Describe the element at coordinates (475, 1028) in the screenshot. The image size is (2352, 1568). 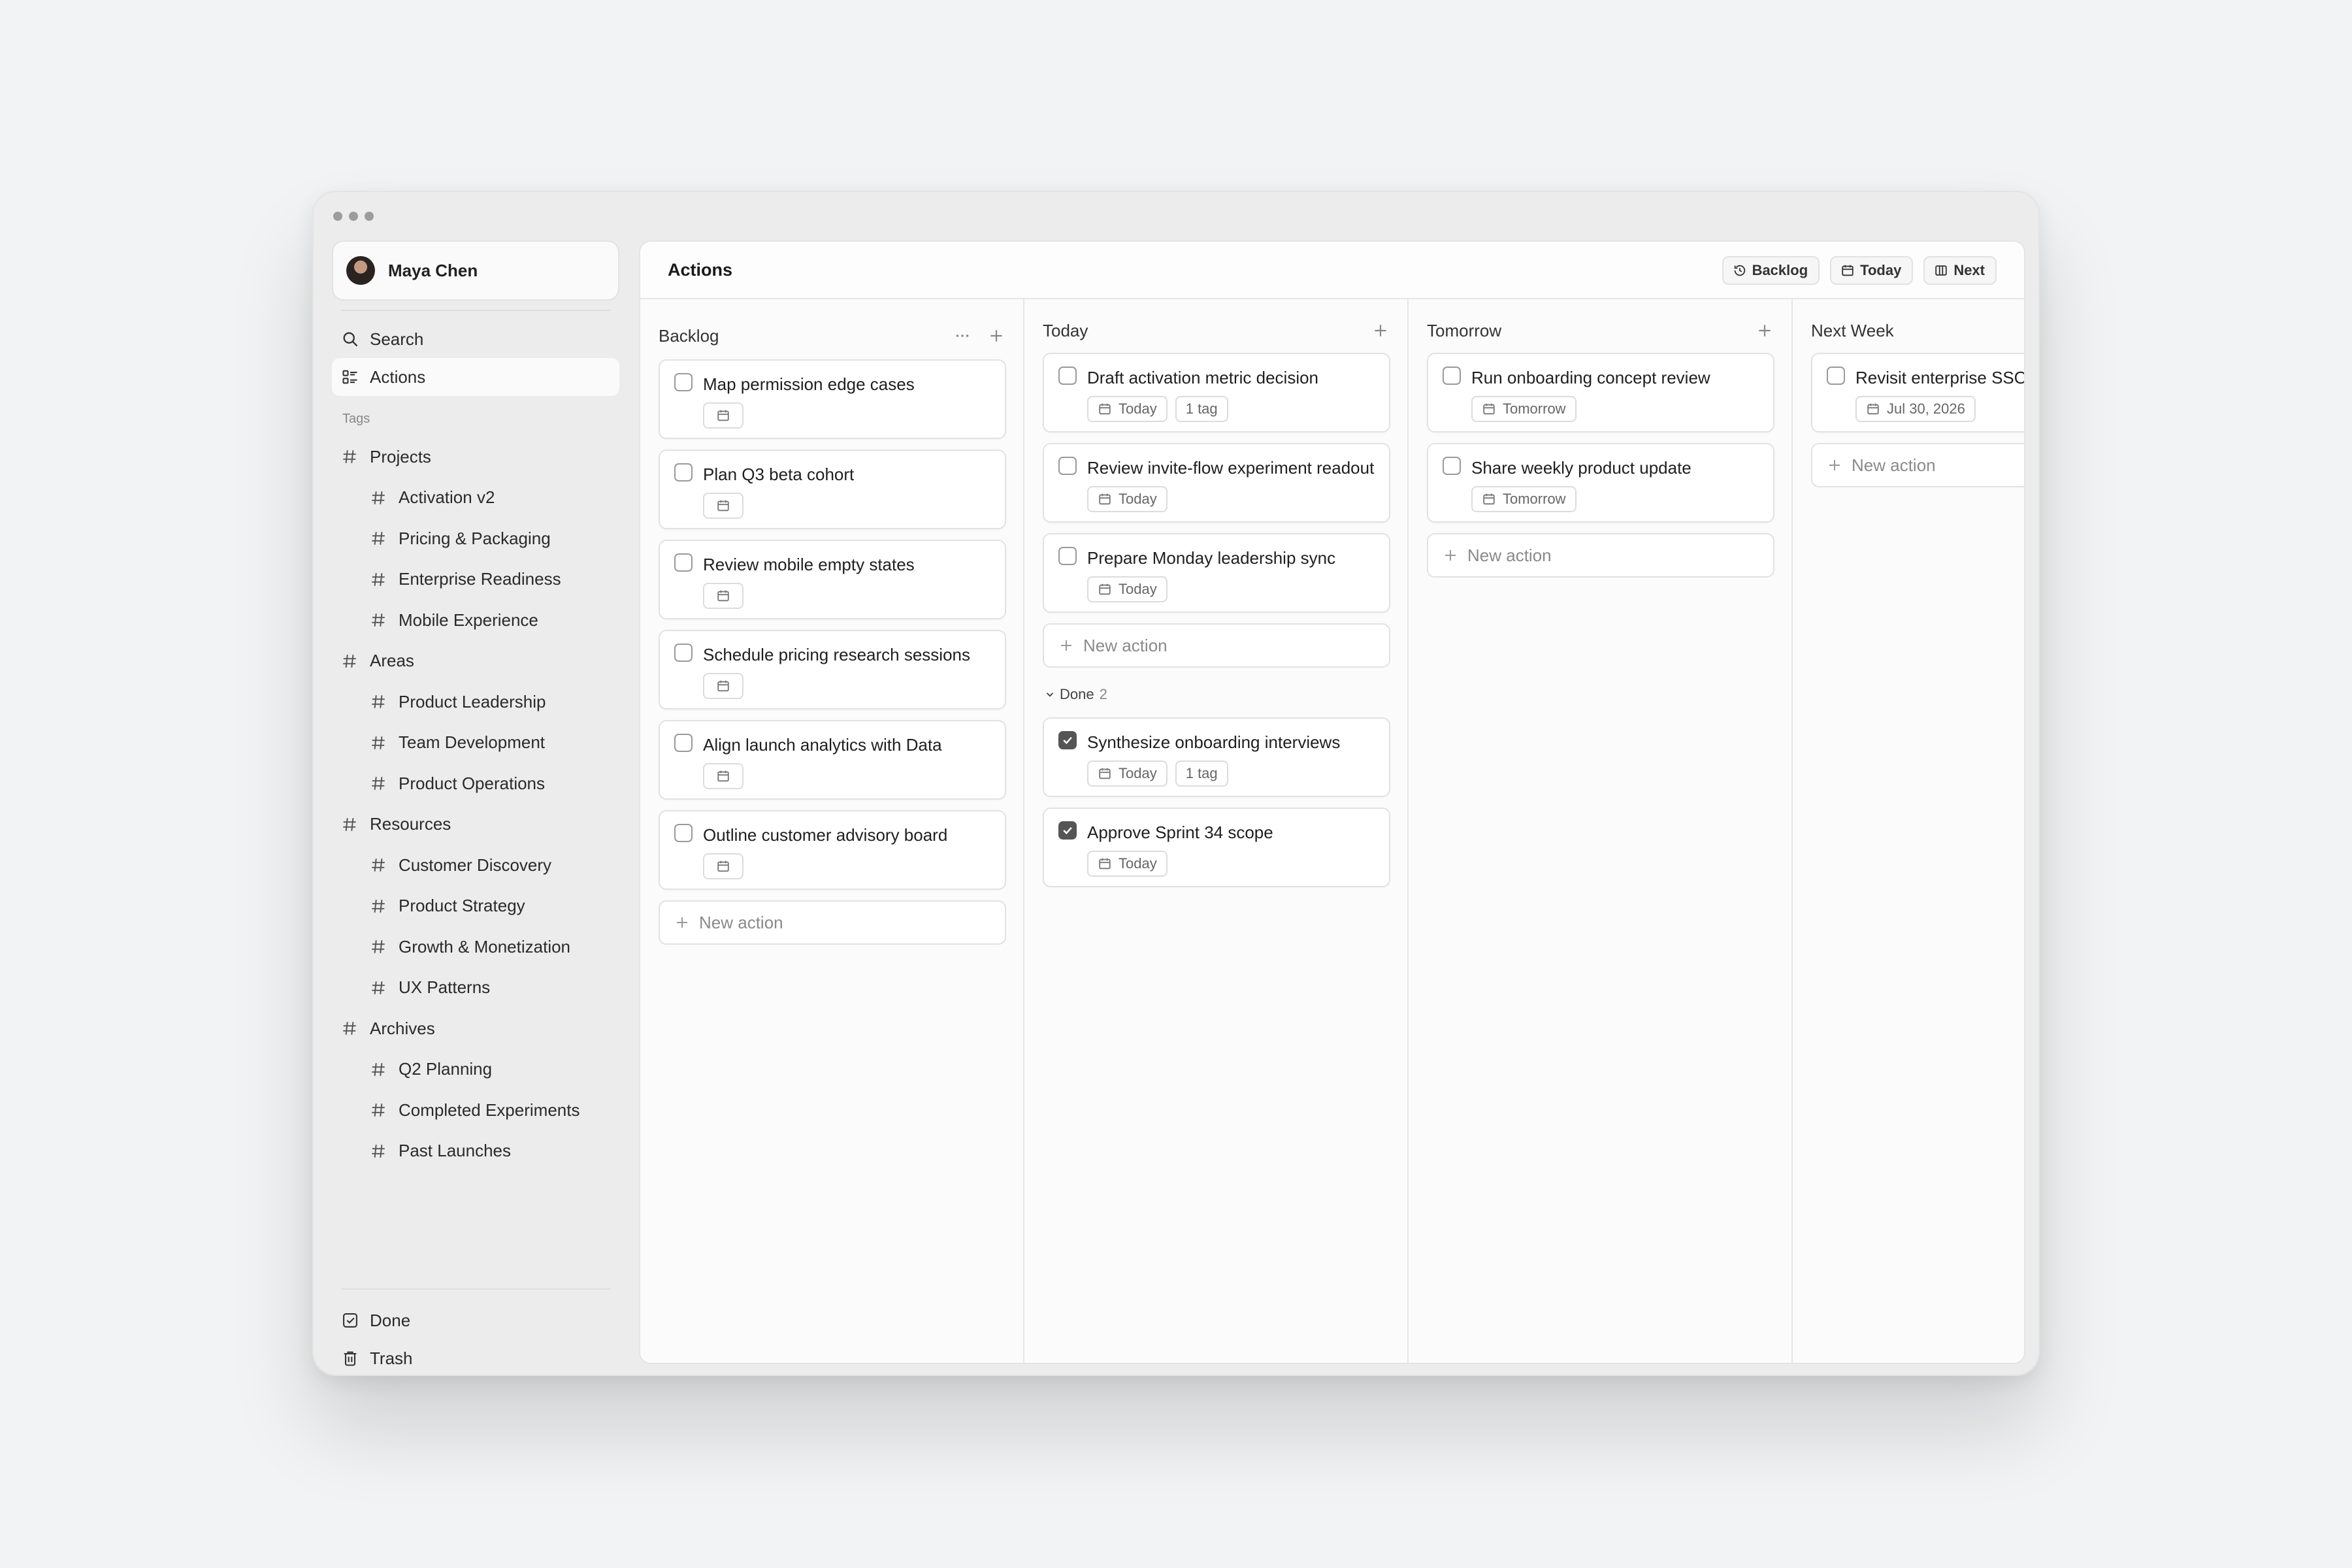
I see `tag-item: Archives` at that location.